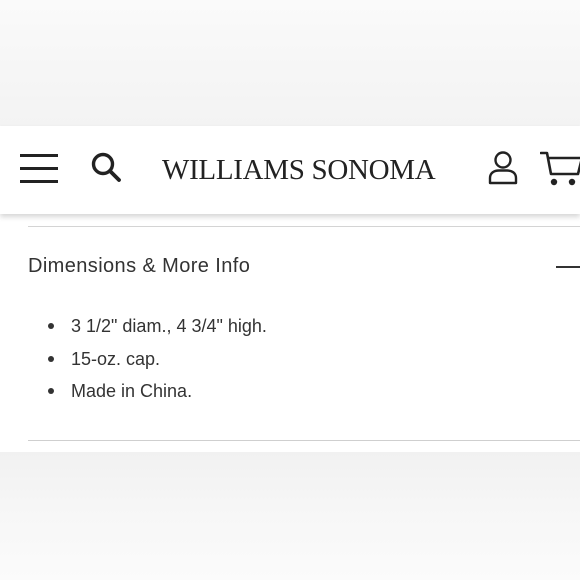 Image resolution: width=580 pixels, height=580 pixels. I want to click on collapse-toggle, so click(568, 267).